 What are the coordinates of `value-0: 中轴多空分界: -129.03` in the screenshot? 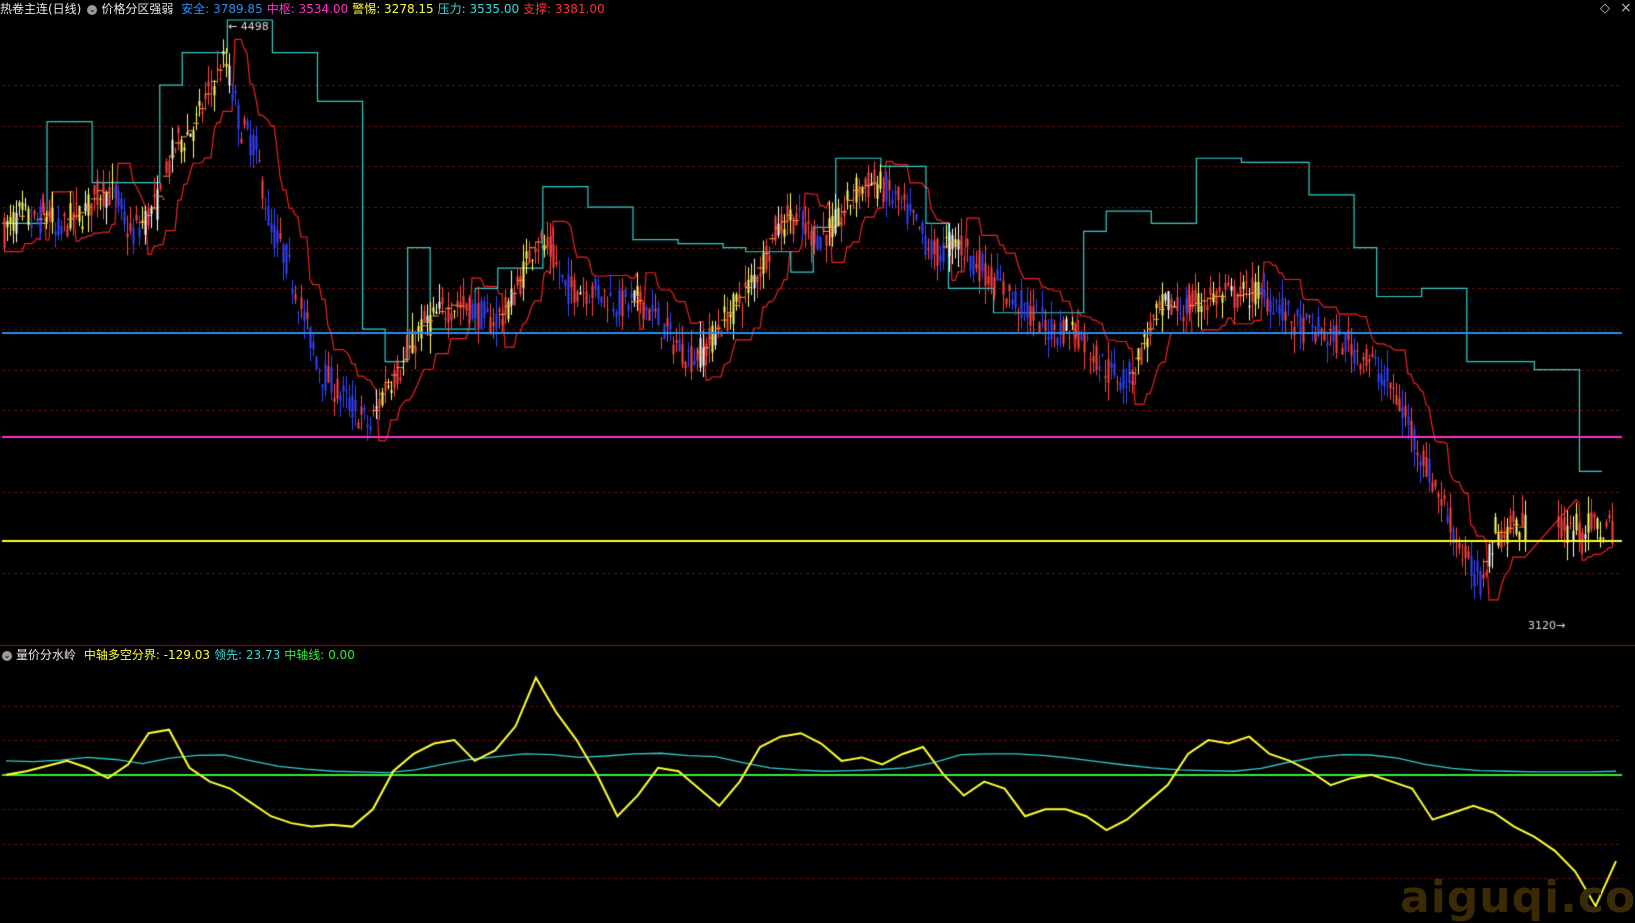 It's located at (147, 655).